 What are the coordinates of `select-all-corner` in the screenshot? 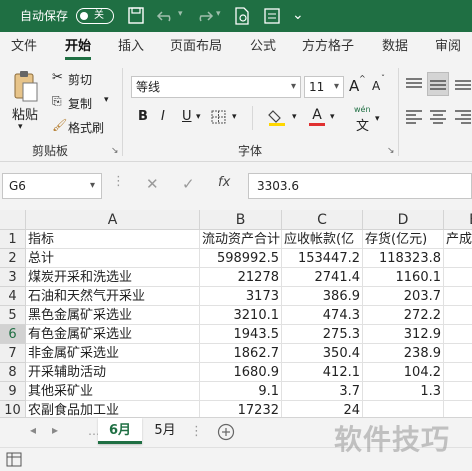 It's located at (13, 220).